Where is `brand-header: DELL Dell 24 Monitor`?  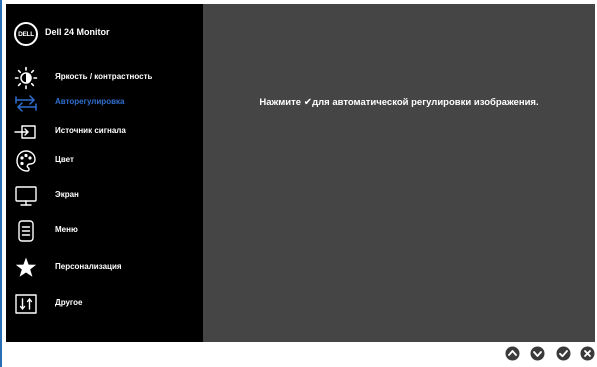
brand-header: DELL Dell 24 Monitor is located at coordinates (104, 30).